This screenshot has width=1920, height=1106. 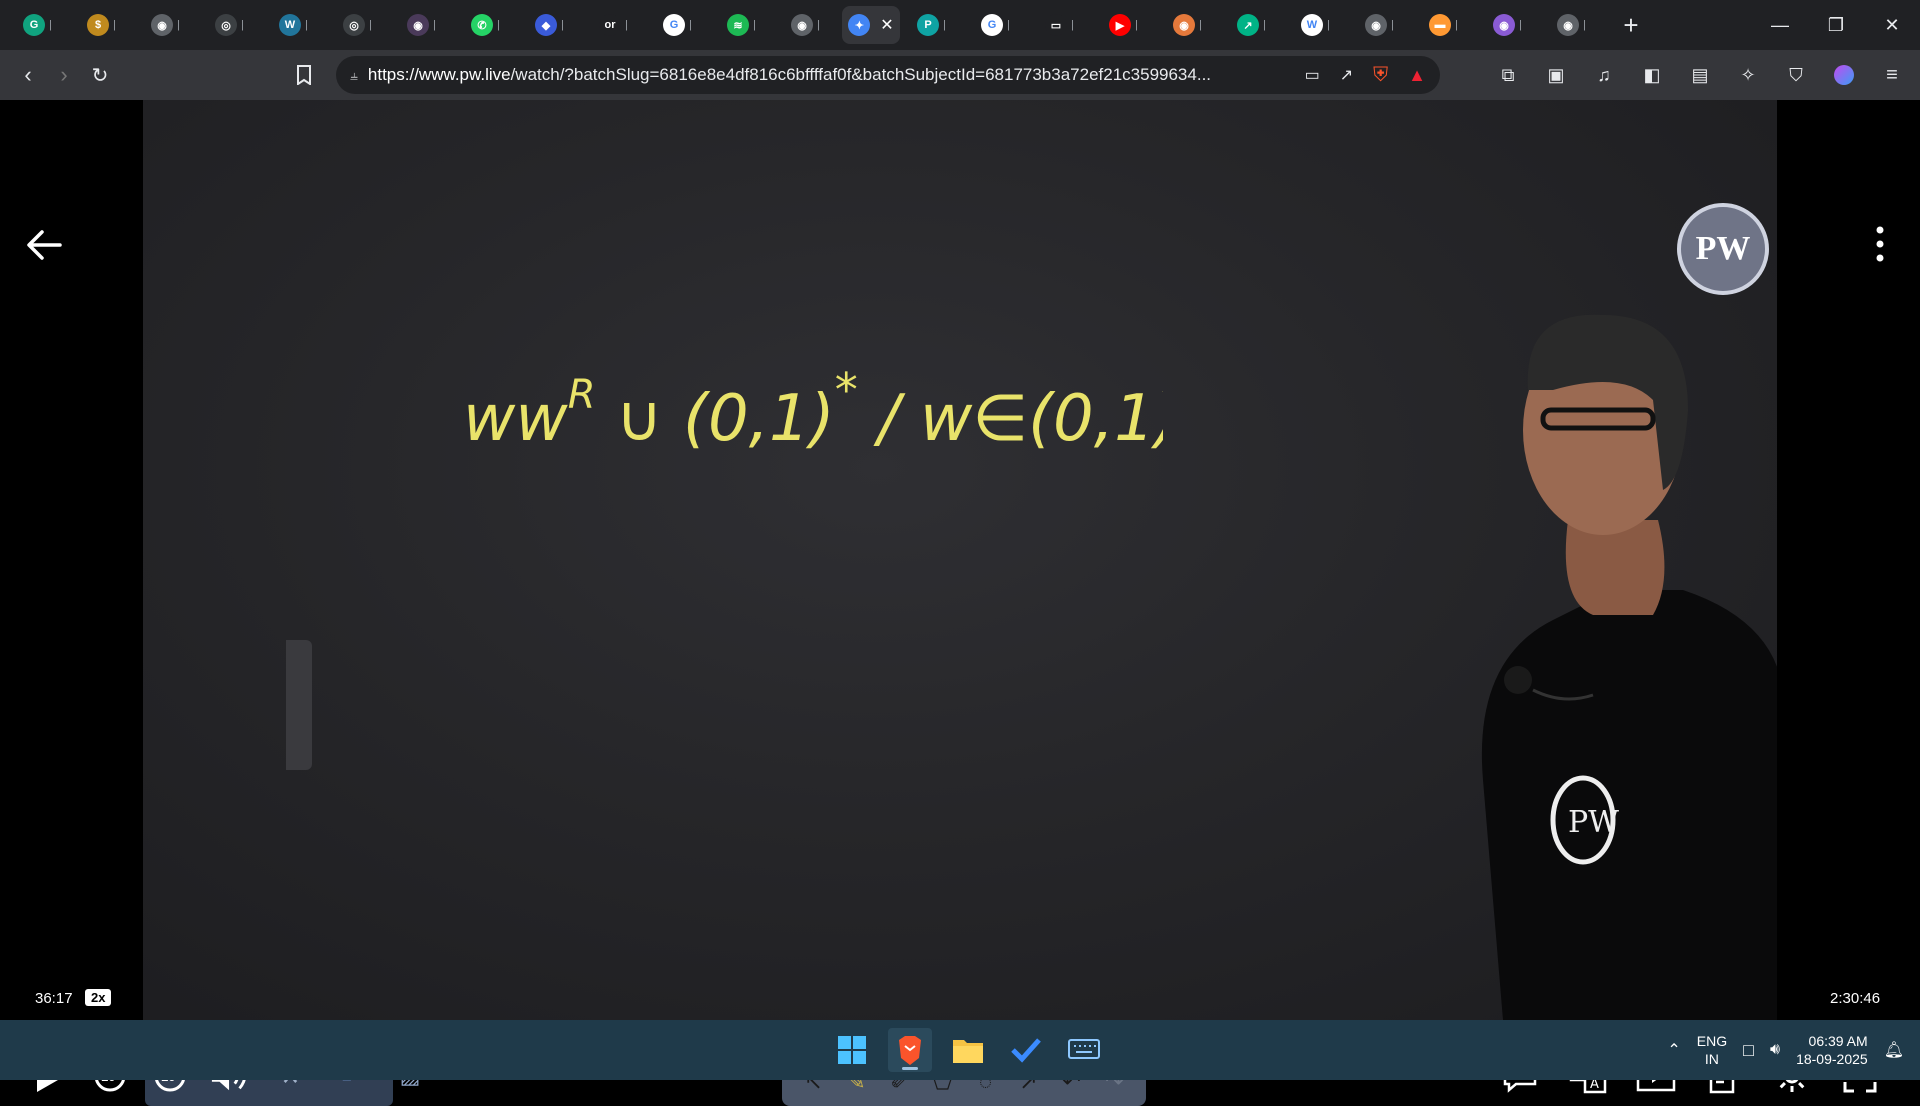 What do you see at coordinates (1556, 75) in the screenshot?
I see `reader-icon: ▣` at bounding box center [1556, 75].